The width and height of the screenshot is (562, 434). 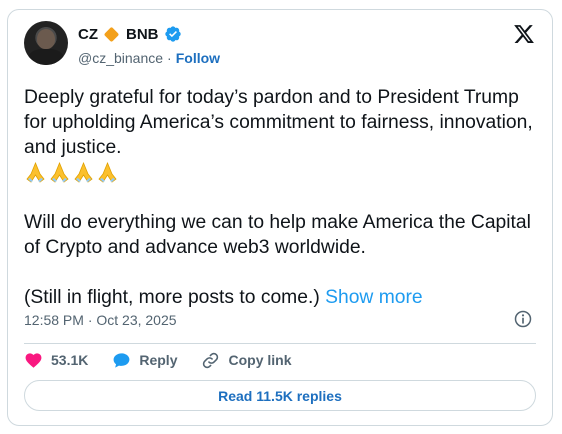 What do you see at coordinates (524, 34) in the screenshot?
I see `x-logo-icon` at bounding box center [524, 34].